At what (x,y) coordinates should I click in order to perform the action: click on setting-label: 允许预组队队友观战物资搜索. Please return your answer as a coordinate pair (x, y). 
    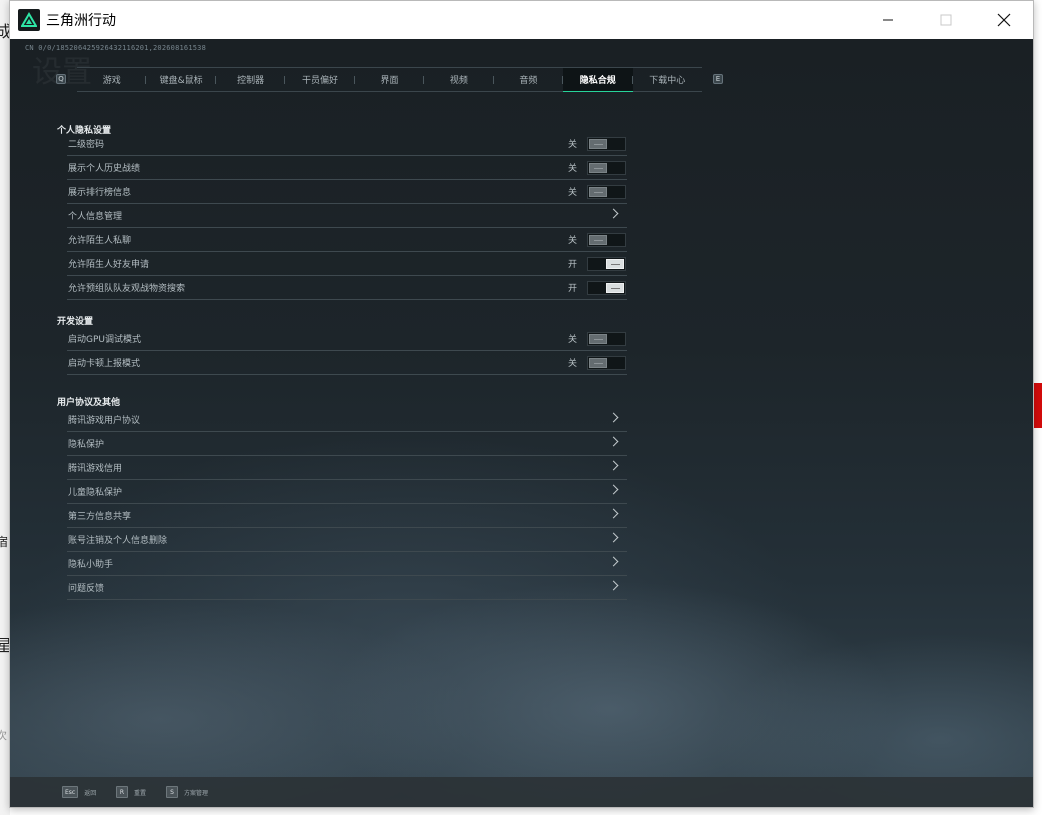
    Looking at the image, I should click on (127, 289).